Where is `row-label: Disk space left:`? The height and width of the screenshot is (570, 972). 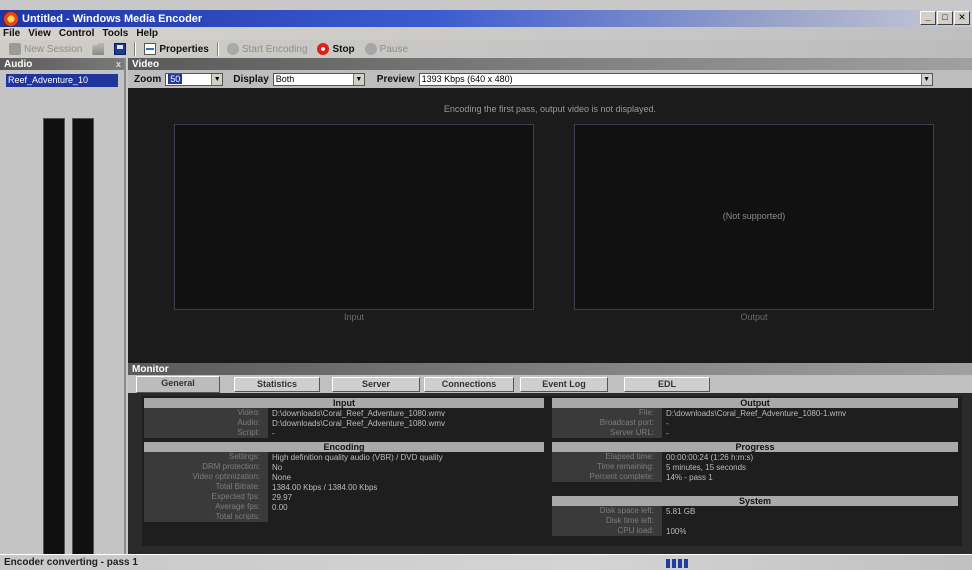
row-label: Disk space left: is located at coordinates (607, 511).